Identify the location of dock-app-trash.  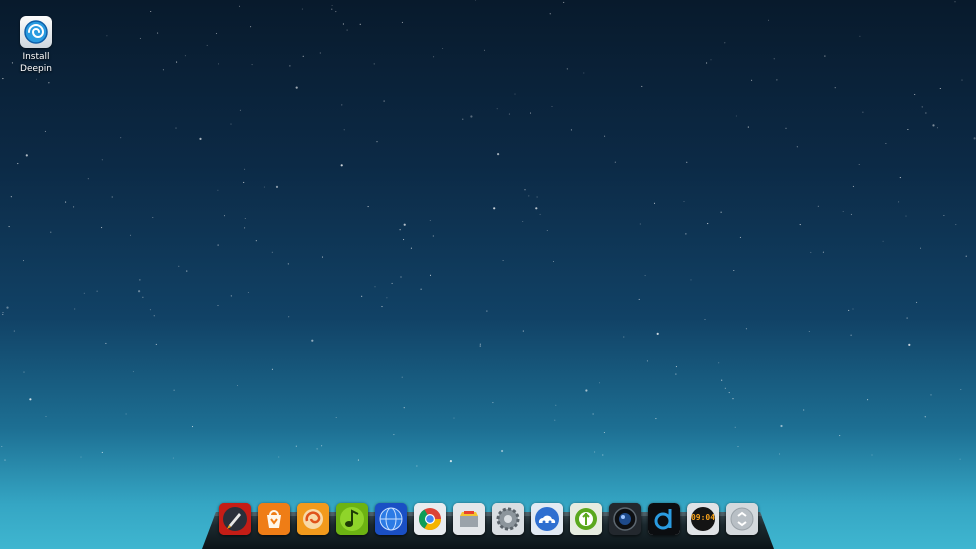
(742, 519).